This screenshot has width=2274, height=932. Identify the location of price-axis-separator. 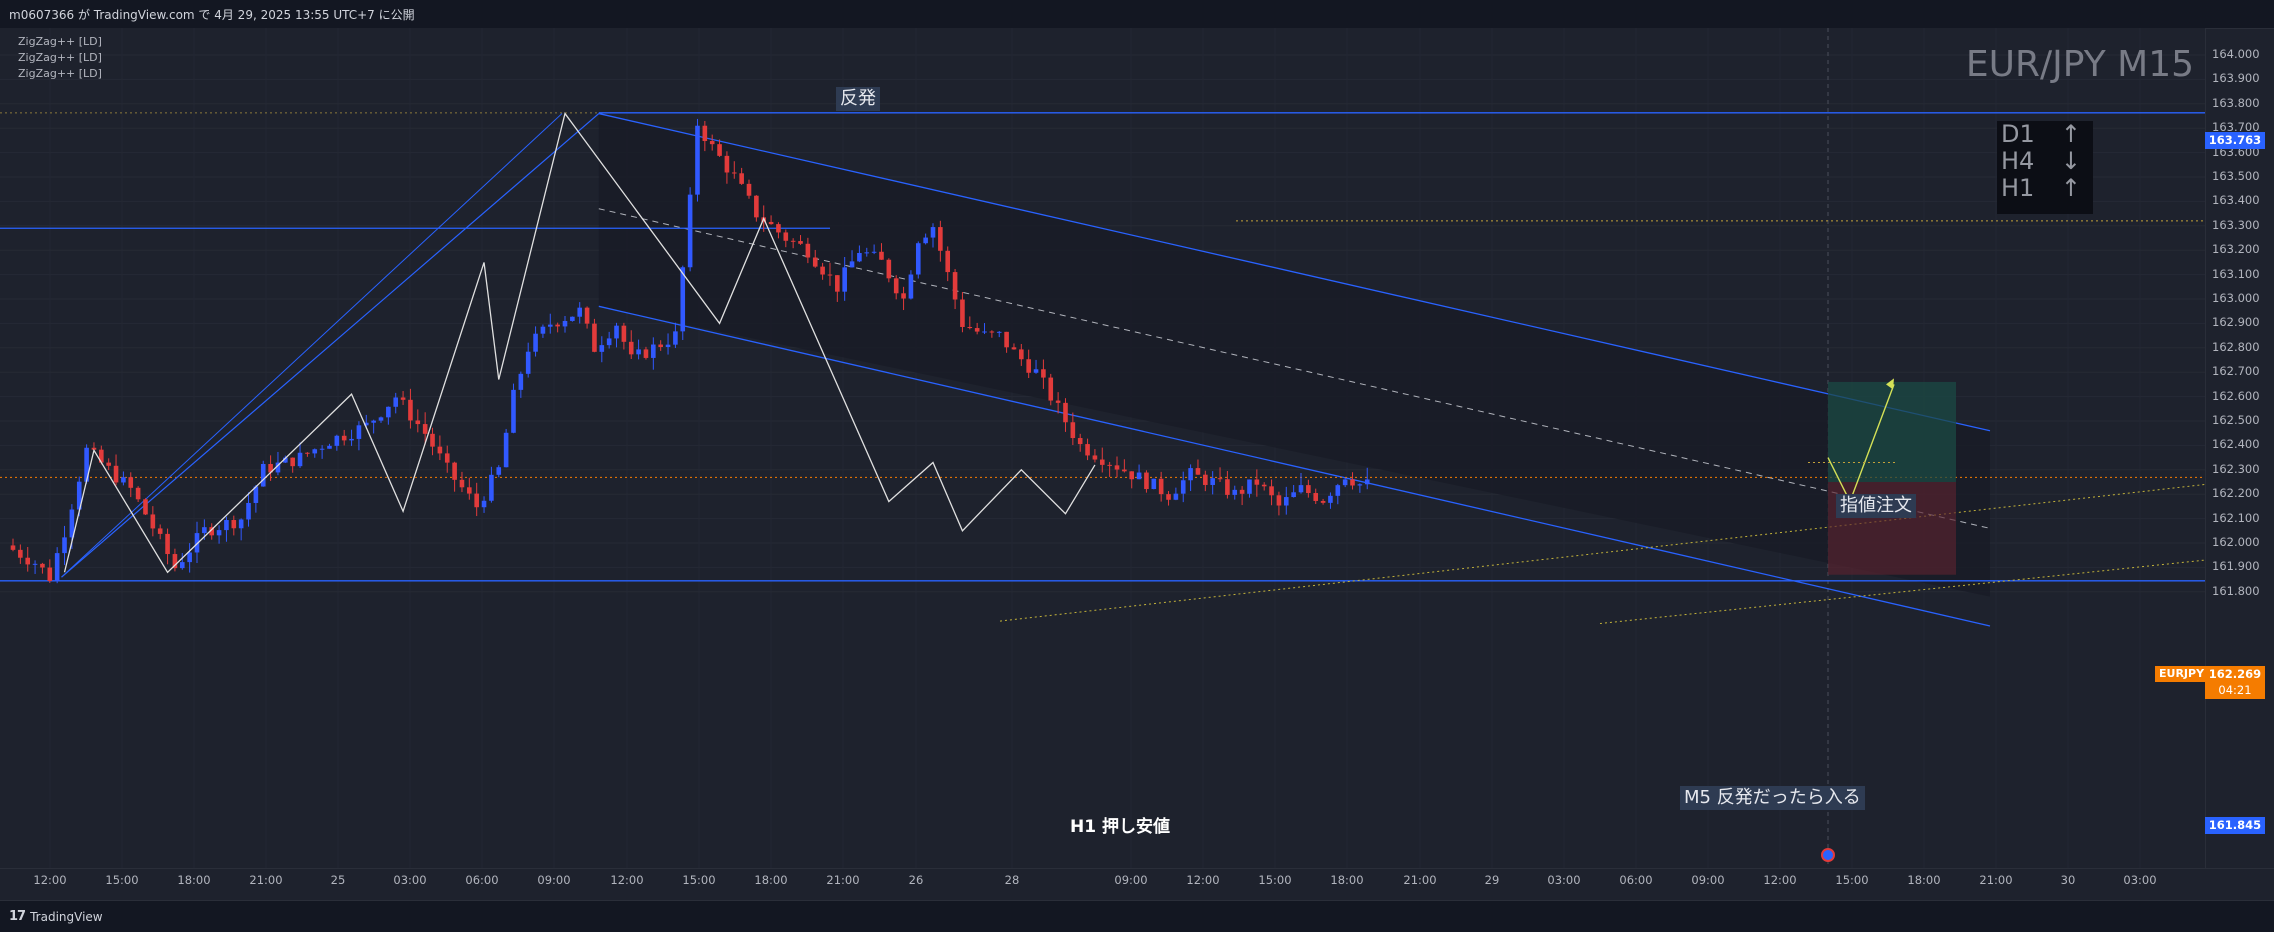
(2205, 448).